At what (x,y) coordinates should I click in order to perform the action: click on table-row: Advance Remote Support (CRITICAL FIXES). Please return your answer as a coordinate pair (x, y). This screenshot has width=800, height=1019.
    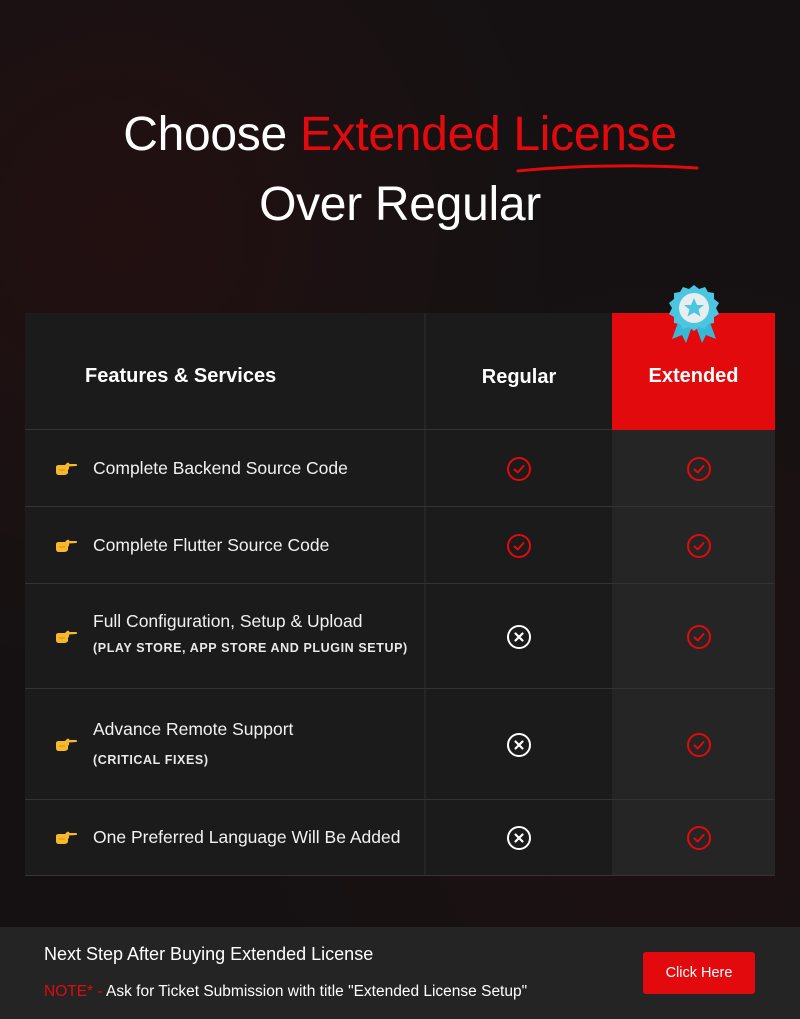
    Looking at the image, I should click on (400, 744).